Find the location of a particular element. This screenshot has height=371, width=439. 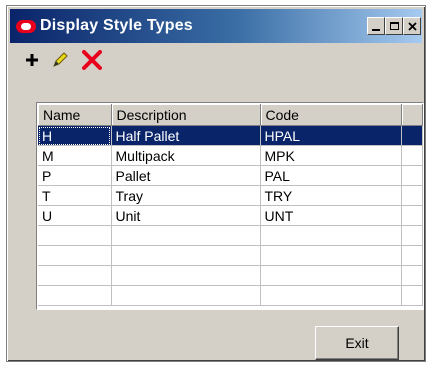

cell-name: M is located at coordinates (75, 155).